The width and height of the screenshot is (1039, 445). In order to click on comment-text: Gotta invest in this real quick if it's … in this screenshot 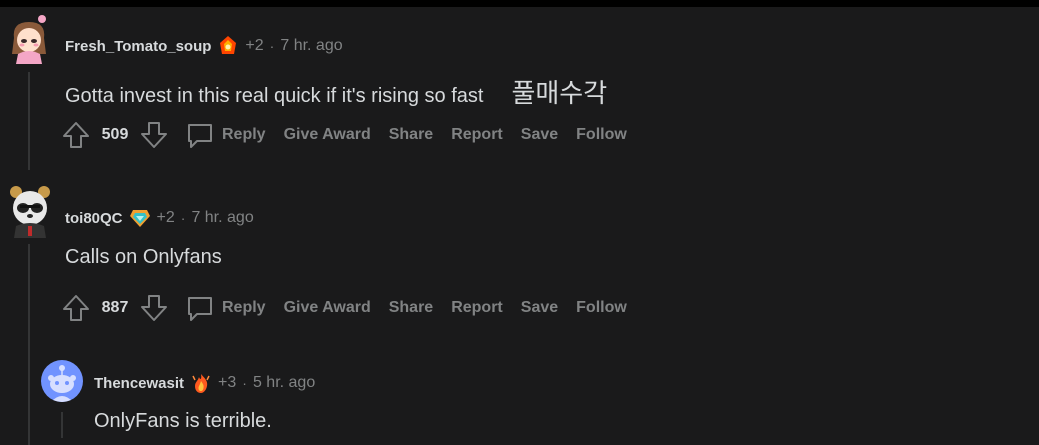, I will do `click(274, 96)`.